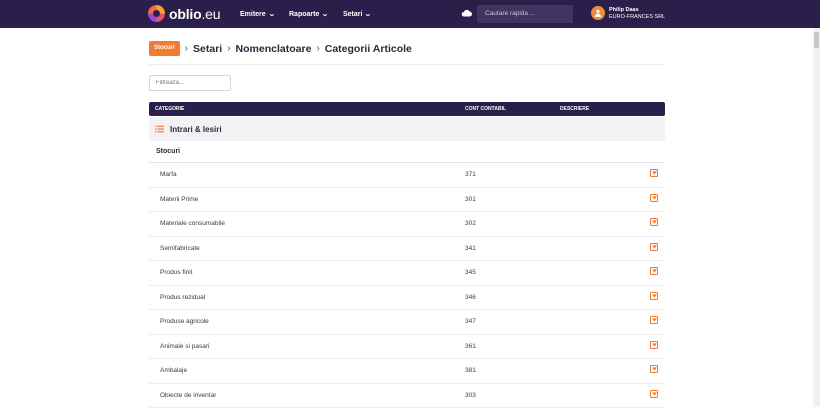 The width and height of the screenshot is (820, 408). What do you see at coordinates (466, 13) in the screenshot?
I see `cloud-icon` at bounding box center [466, 13].